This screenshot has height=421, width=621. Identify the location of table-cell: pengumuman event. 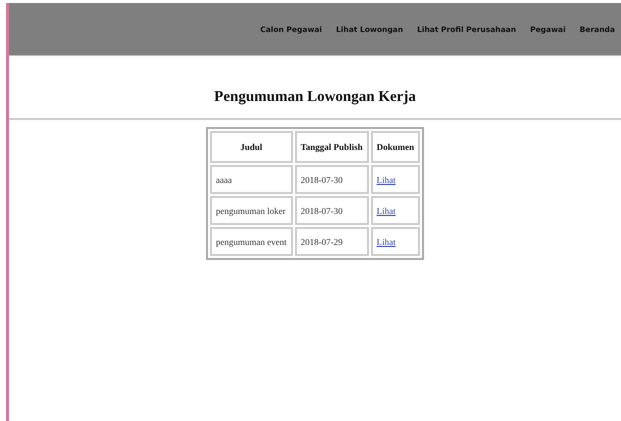
(251, 241).